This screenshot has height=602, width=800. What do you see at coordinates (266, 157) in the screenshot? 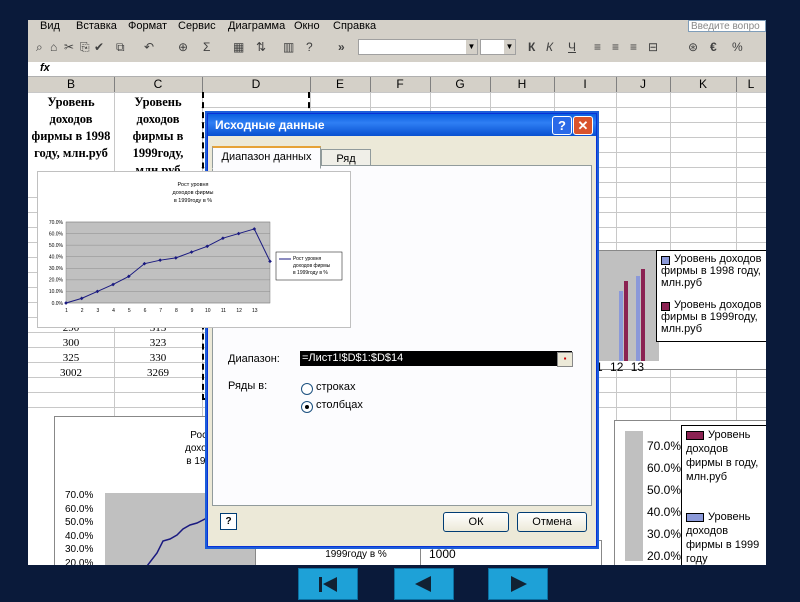
I see `tab-data-range: Диапазон данных` at bounding box center [266, 157].